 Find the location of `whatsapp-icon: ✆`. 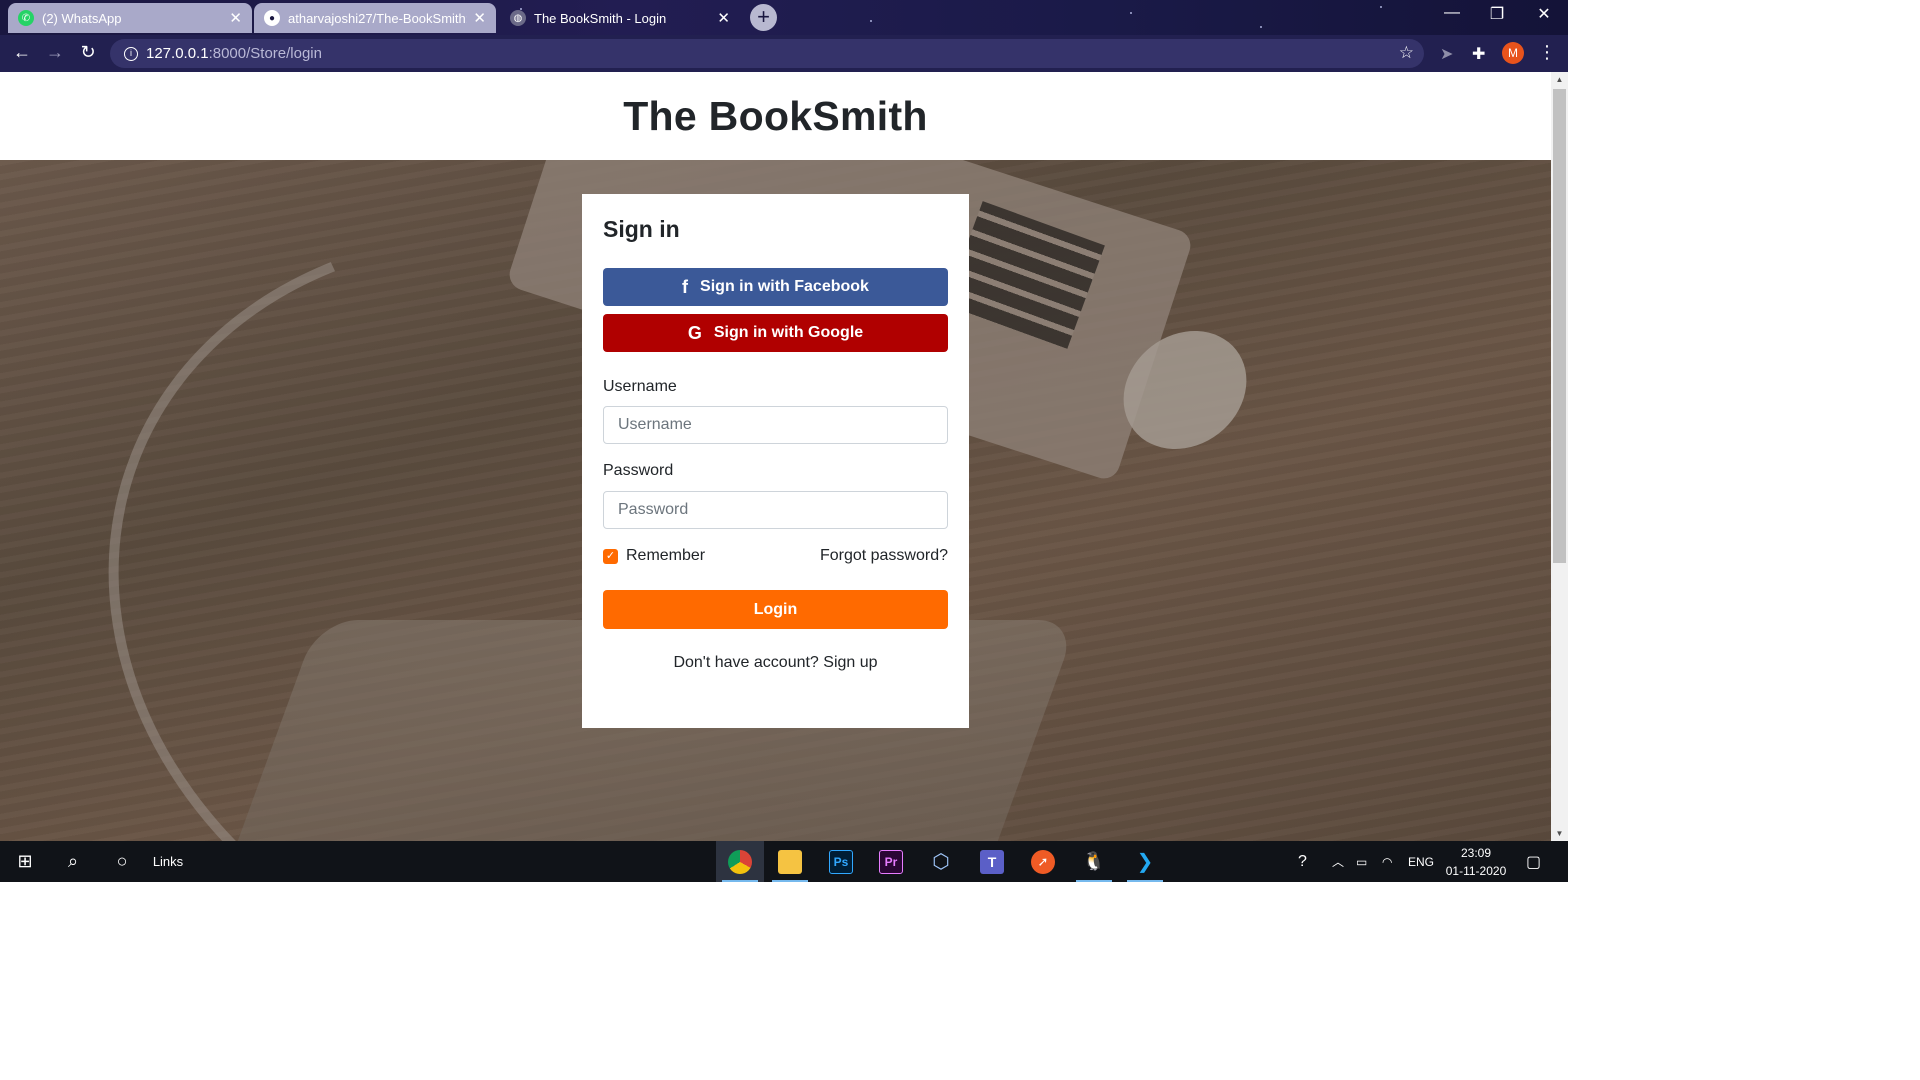

whatsapp-icon: ✆ is located at coordinates (26, 18).